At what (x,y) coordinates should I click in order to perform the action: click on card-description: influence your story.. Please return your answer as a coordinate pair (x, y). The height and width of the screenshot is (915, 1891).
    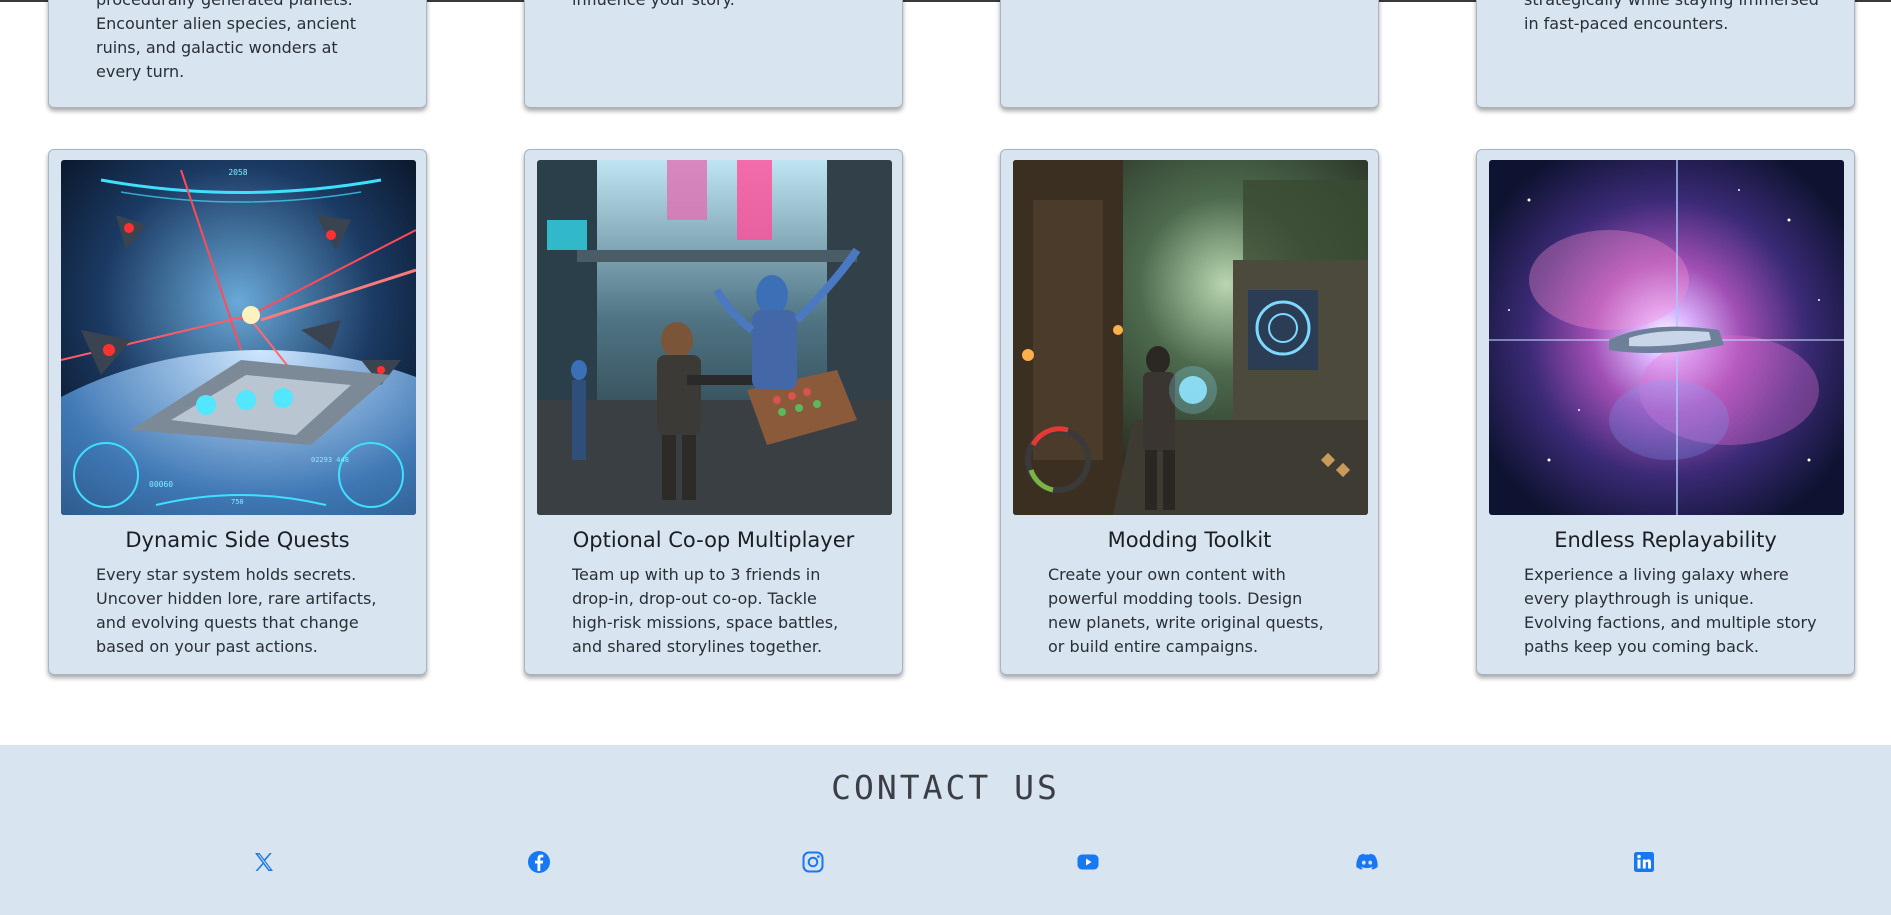
    Looking at the image, I should click on (717, 6).